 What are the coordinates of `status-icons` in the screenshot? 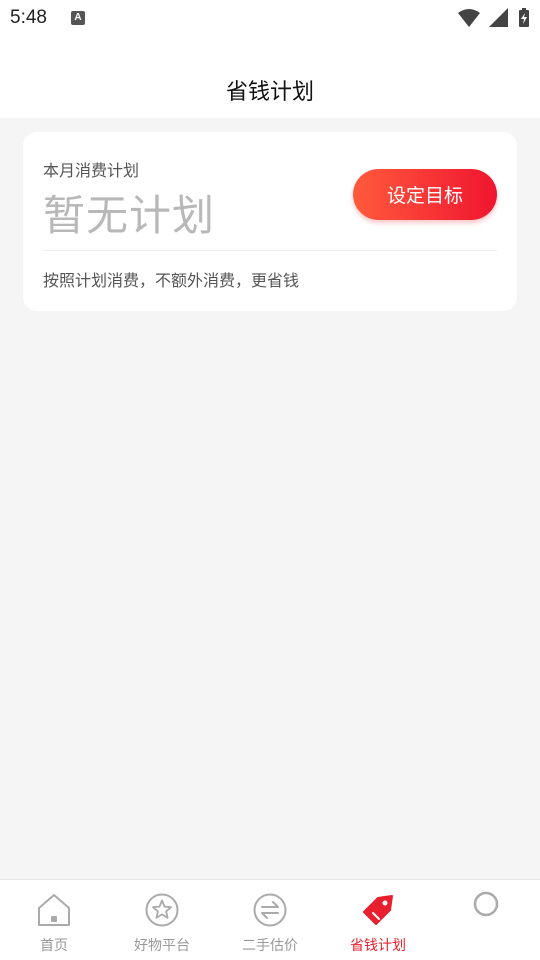 It's located at (492, 18).